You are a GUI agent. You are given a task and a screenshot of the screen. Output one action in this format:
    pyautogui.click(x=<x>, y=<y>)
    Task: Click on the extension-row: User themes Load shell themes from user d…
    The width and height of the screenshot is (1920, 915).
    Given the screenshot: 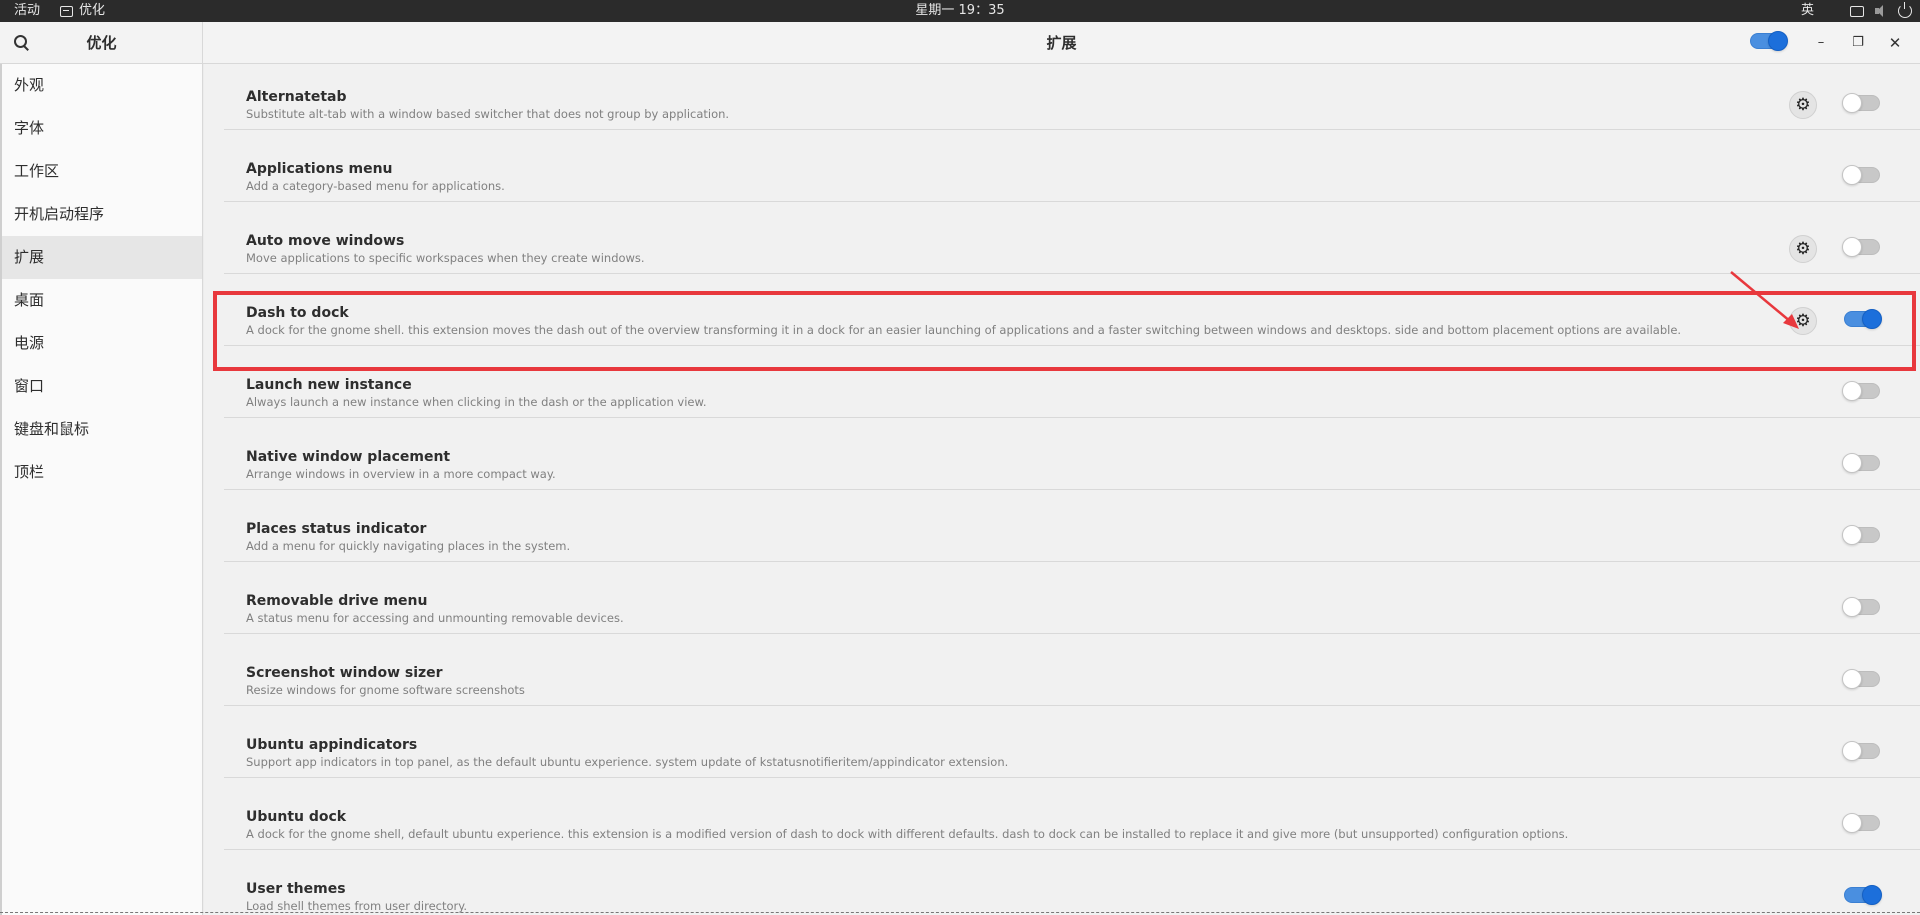 What is the action you would take?
    pyautogui.click(x=1072, y=882)
    